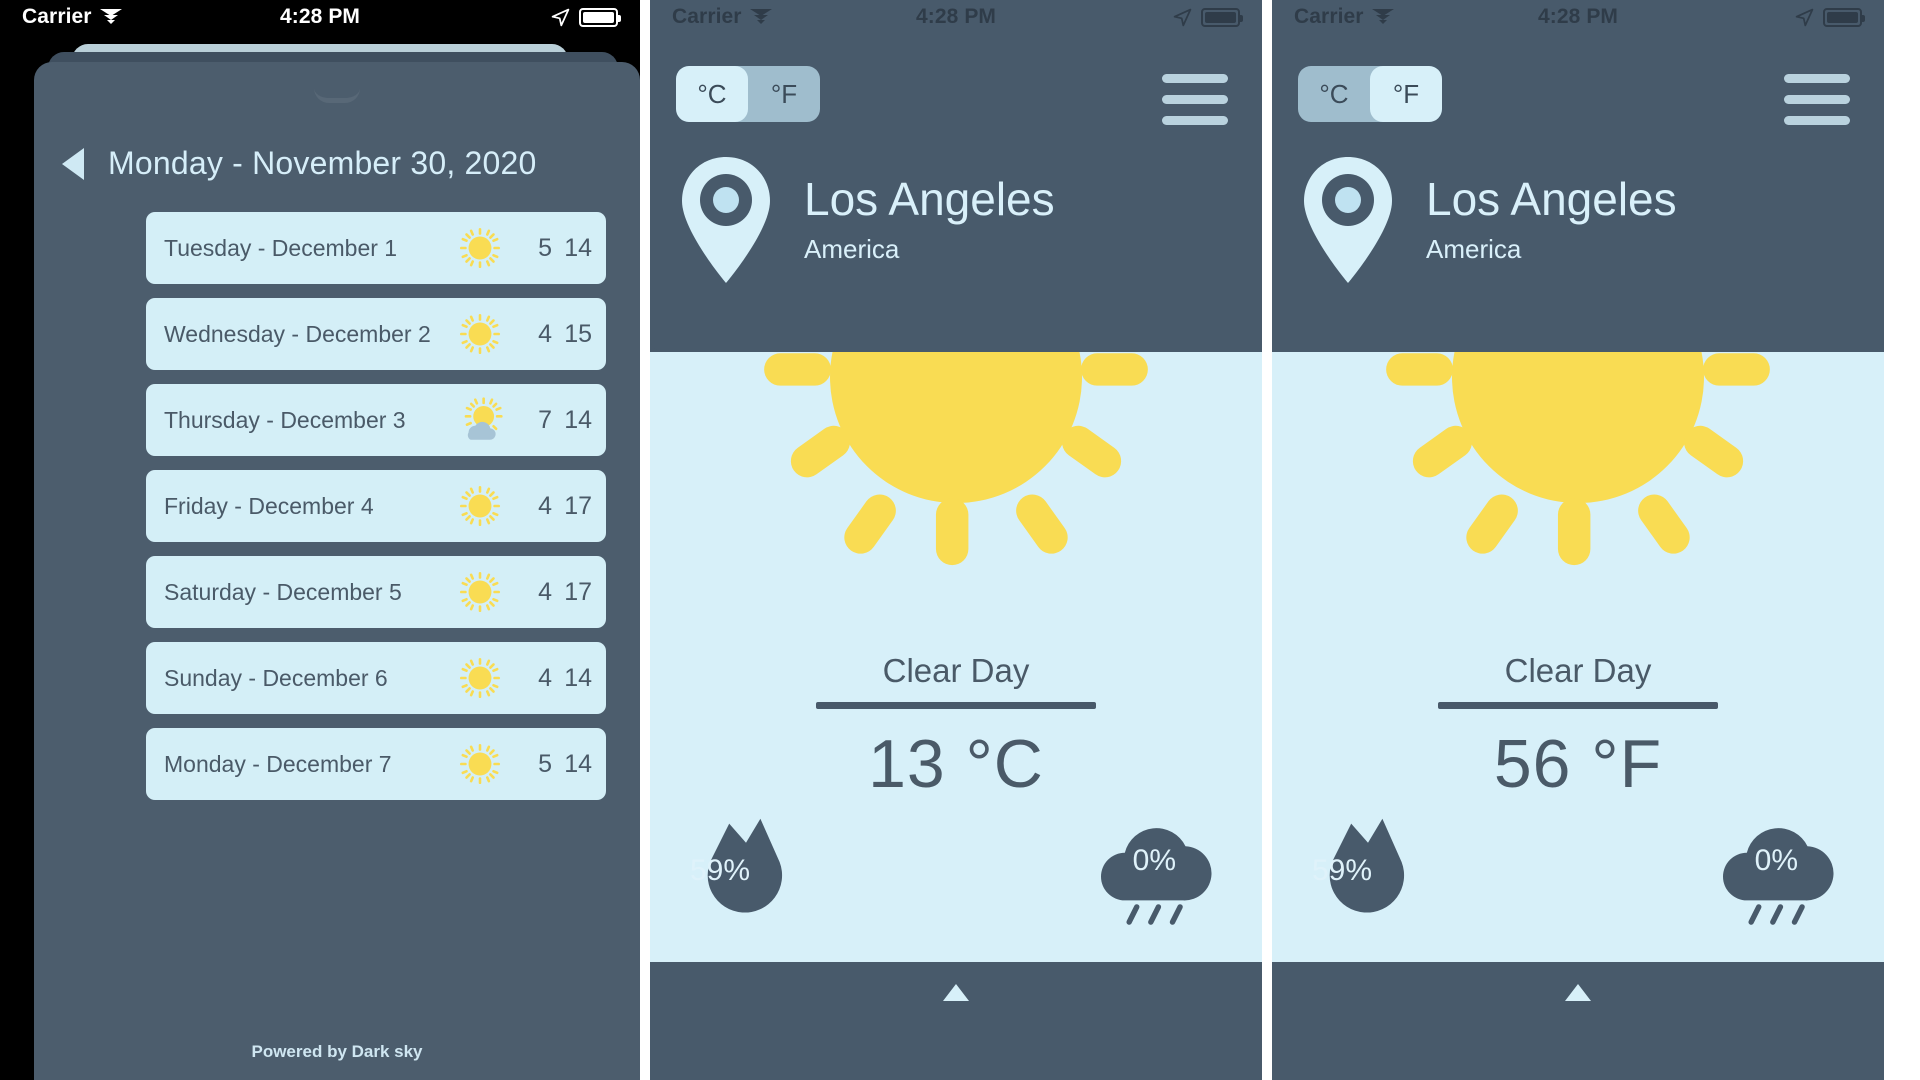  I want to click on forecast-row: Monday - December 7 5 14, so click(376, 764).